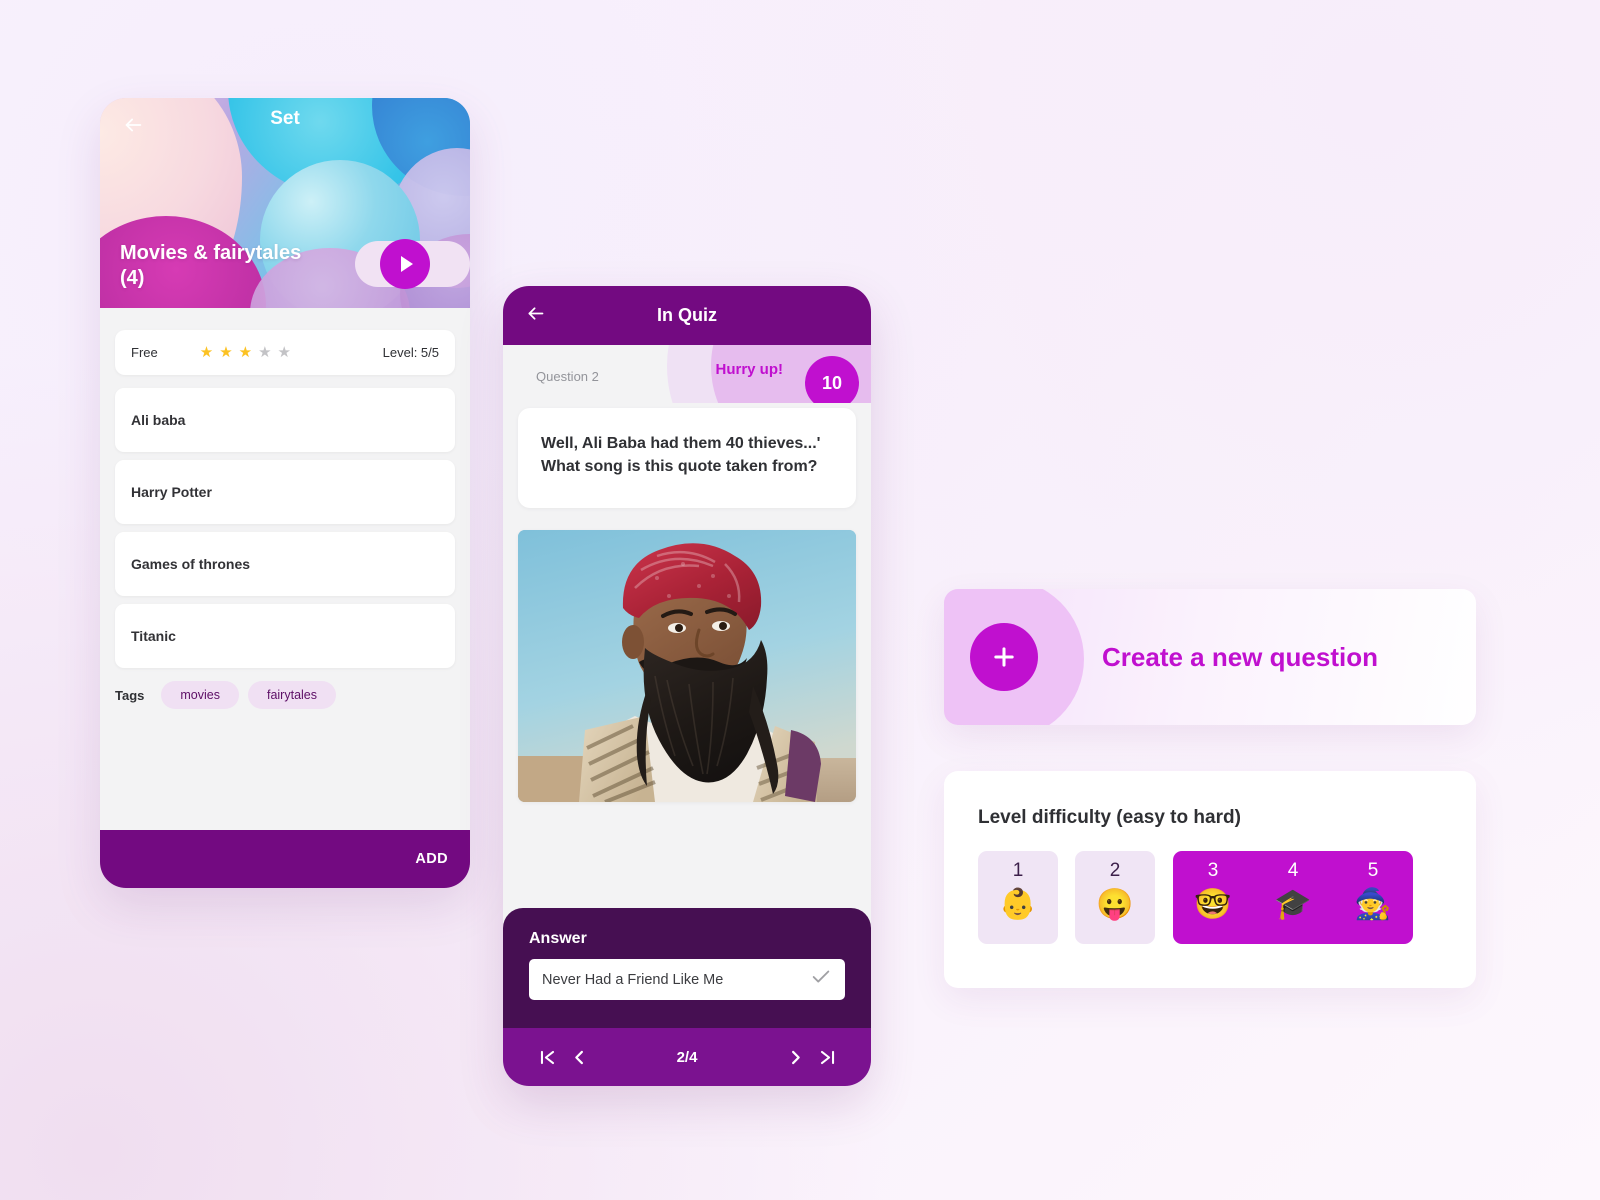  What do you see at coordinates (1373, 904) in the screenshot?
I see `wizard-emoji: 🧙` at bounding box center [1373, 904].